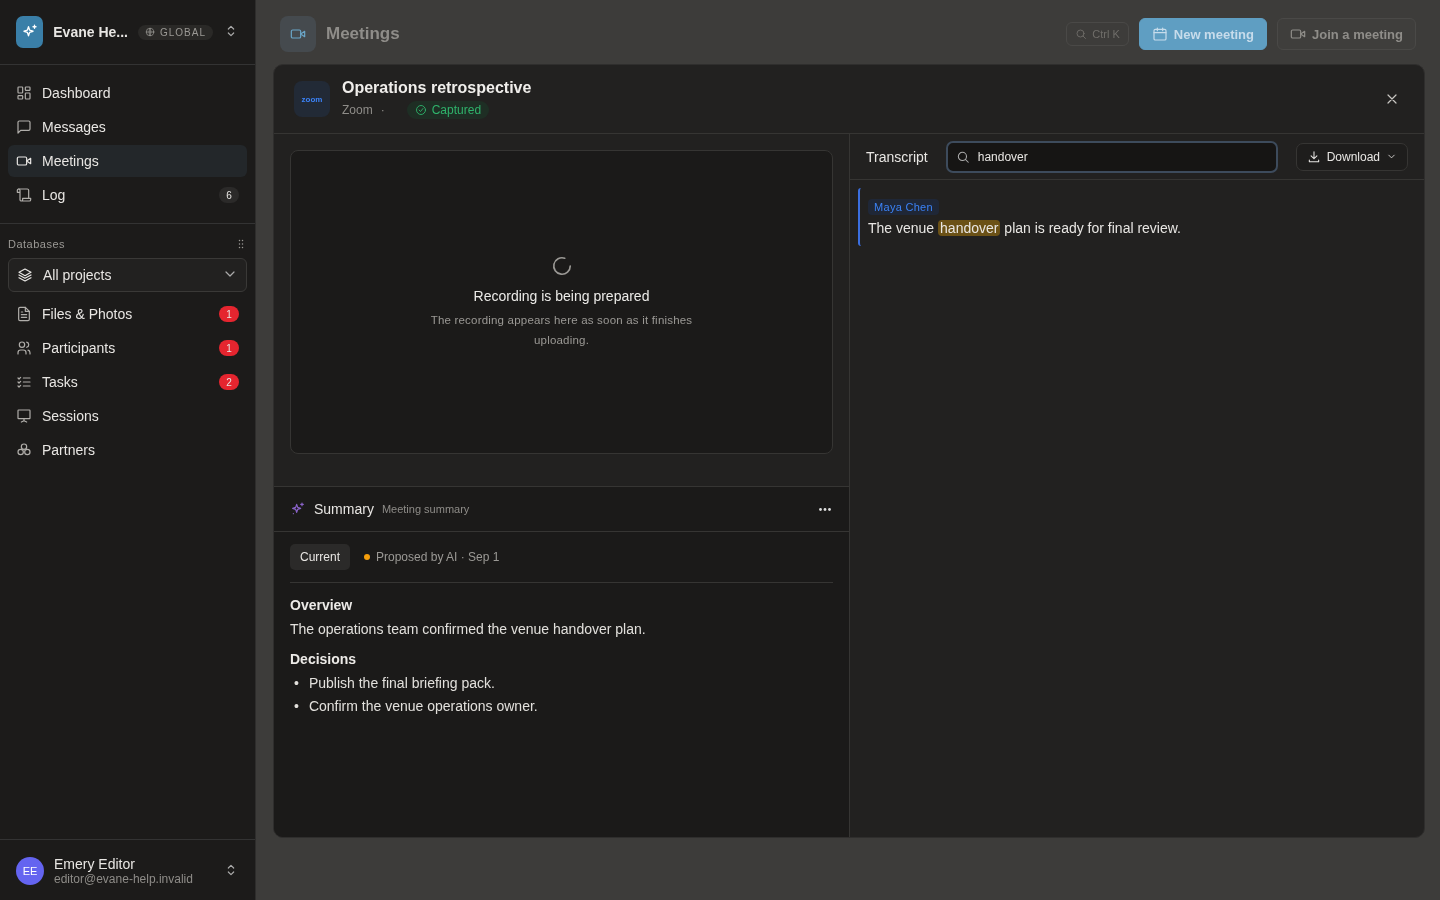 This screenshot has height=900, width=1440. Describe the element at coordinates (229, 382) in the screenshot. I see `count-badge: 2` at that location.